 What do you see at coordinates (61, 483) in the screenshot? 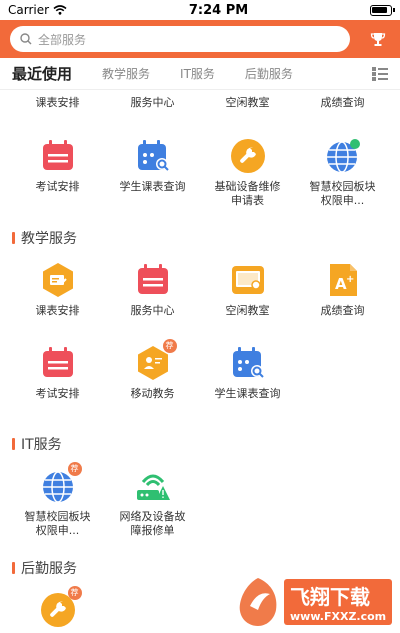
I see `globe-icon: 荐` at bounding box center [61, 483].